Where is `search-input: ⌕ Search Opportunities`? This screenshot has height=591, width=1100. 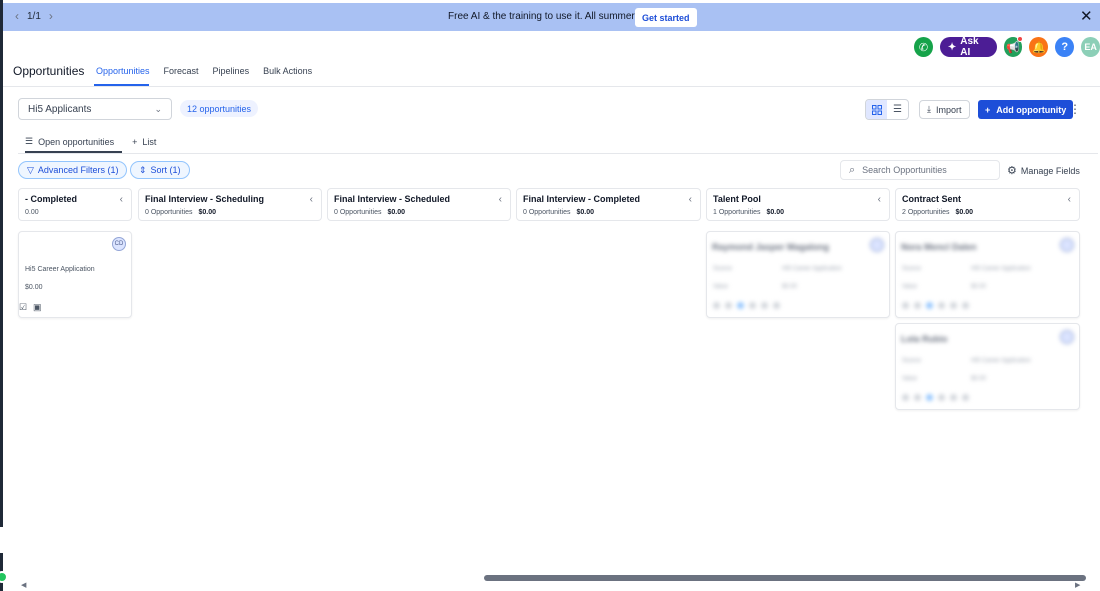
search-input: ⌕ Search Opportunities is located at coordinates (920, 170).